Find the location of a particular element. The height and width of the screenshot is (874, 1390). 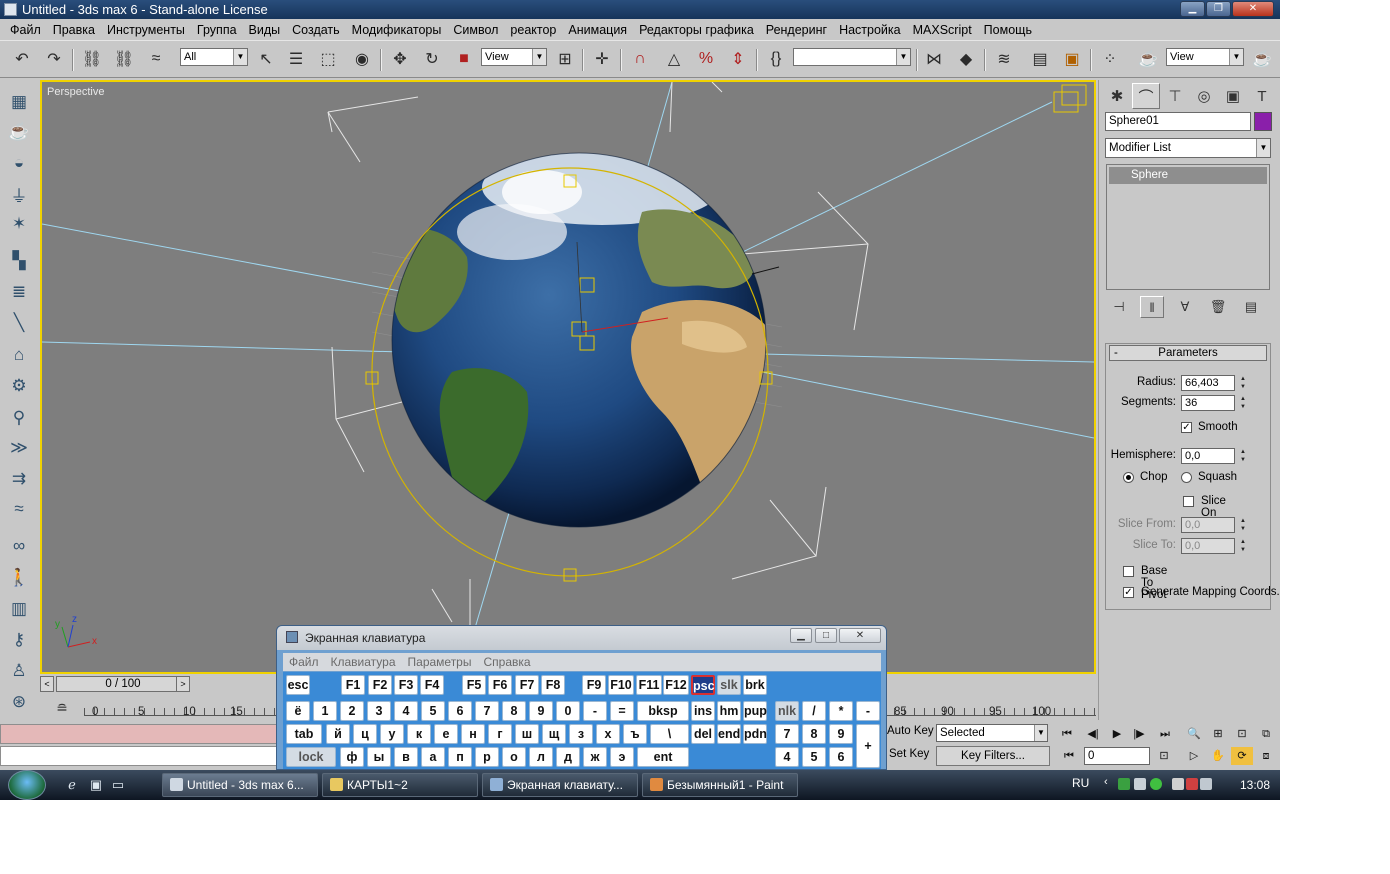

volume-icon is located at coordinates (1206, 784).